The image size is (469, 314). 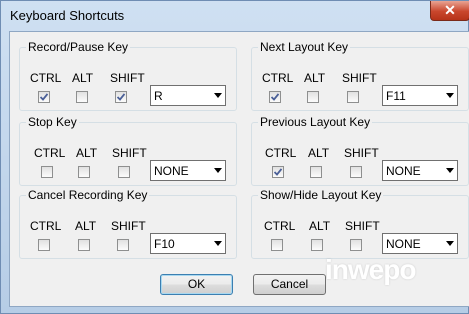 I want to click on title-bar: Keyboard Shortcuts ✕, so click(x=235, y=16).